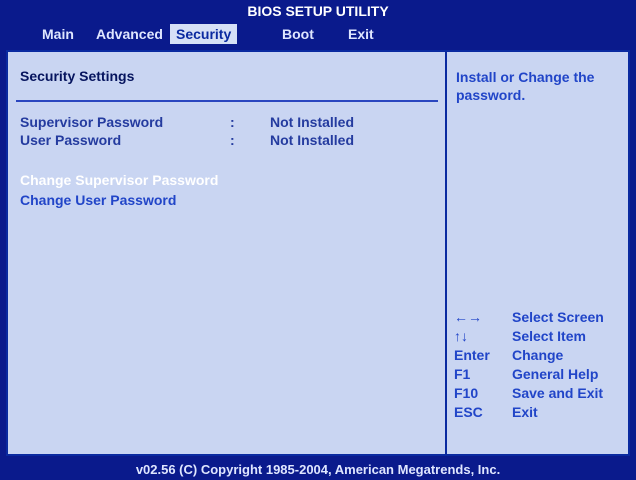 The width and height of the screenshot is (636, 480). I want to click on key-desc: Save and Exit, so click(558, 393).